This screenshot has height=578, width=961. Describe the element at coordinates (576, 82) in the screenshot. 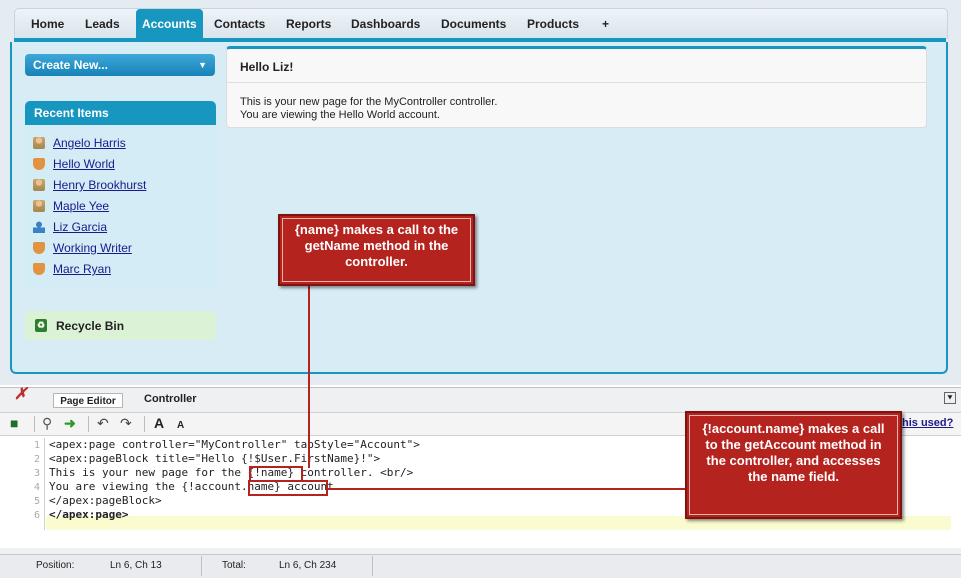

I see `divider` at that location.